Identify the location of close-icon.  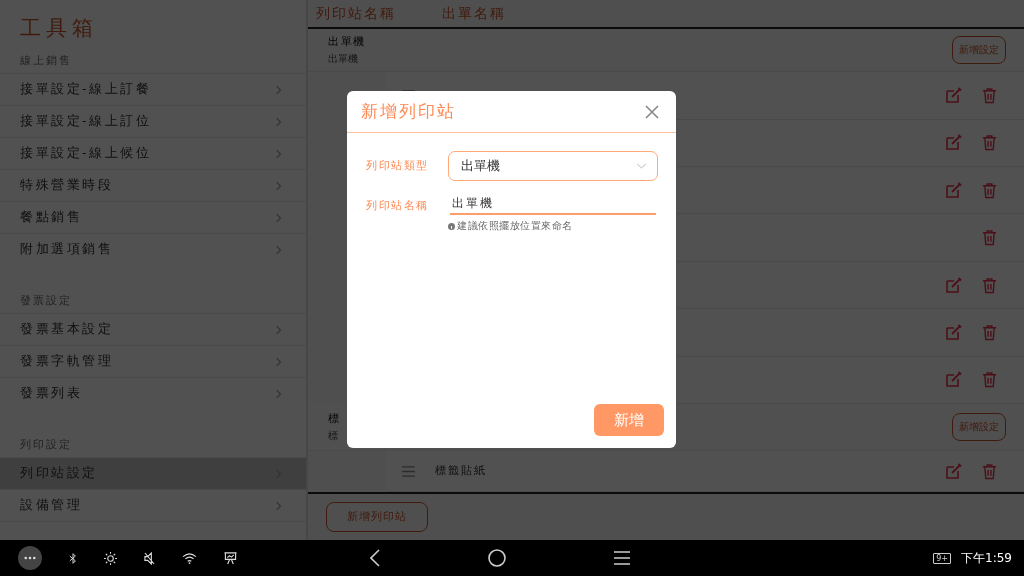
(652, 111).